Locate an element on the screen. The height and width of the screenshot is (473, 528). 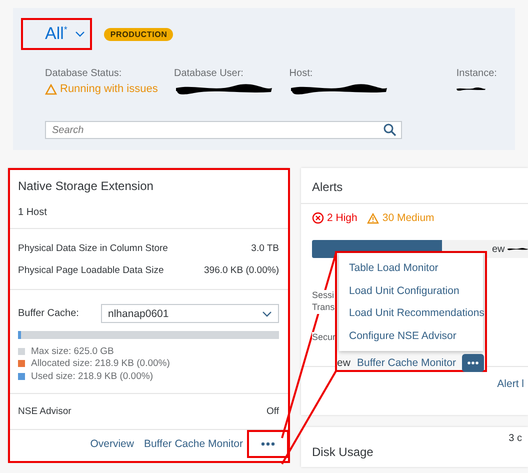
search-field: Search is located at coordinates (223, 130).